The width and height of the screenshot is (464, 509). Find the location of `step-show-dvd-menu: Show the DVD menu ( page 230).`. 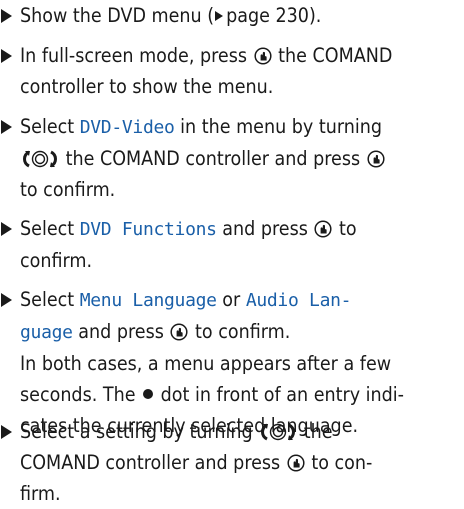

step-show-dvd-menu: Show the DVD menu ( page 230). is located at coordinates (225, 15).